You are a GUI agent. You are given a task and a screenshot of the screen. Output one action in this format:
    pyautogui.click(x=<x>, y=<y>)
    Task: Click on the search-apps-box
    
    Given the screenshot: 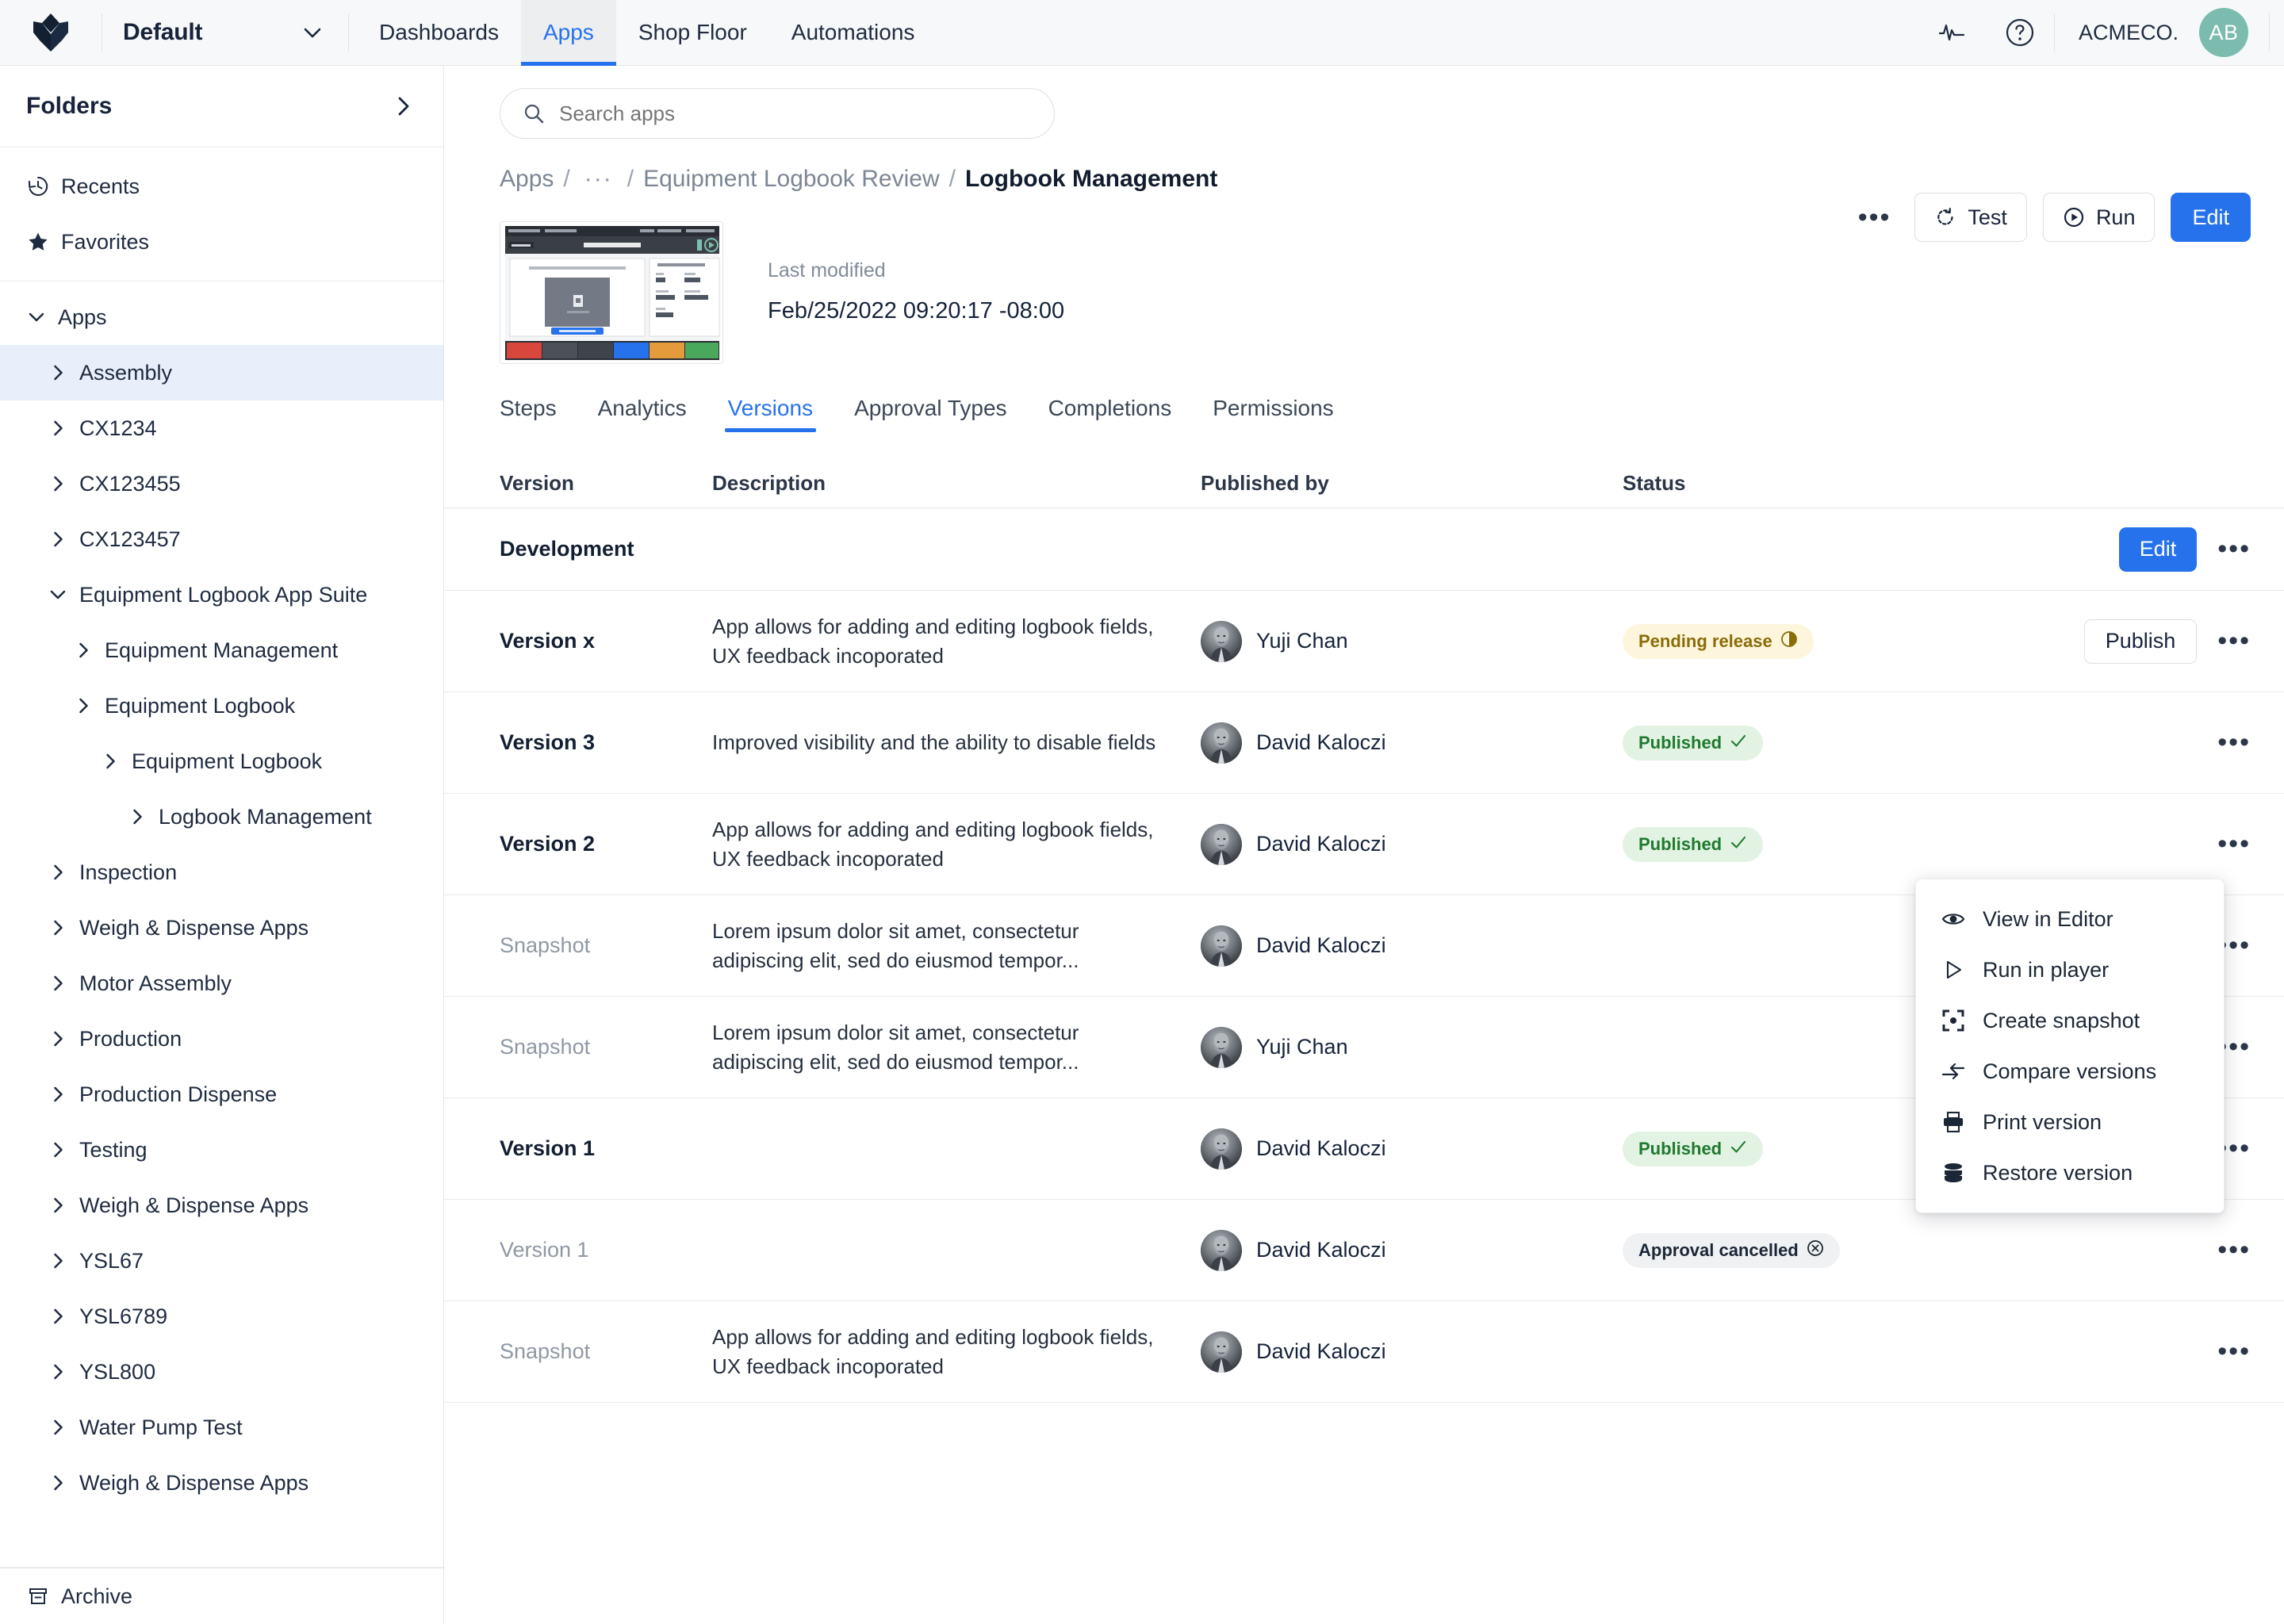 What is the action you would take?
    pyautogui.click(x=777, y=114)
    